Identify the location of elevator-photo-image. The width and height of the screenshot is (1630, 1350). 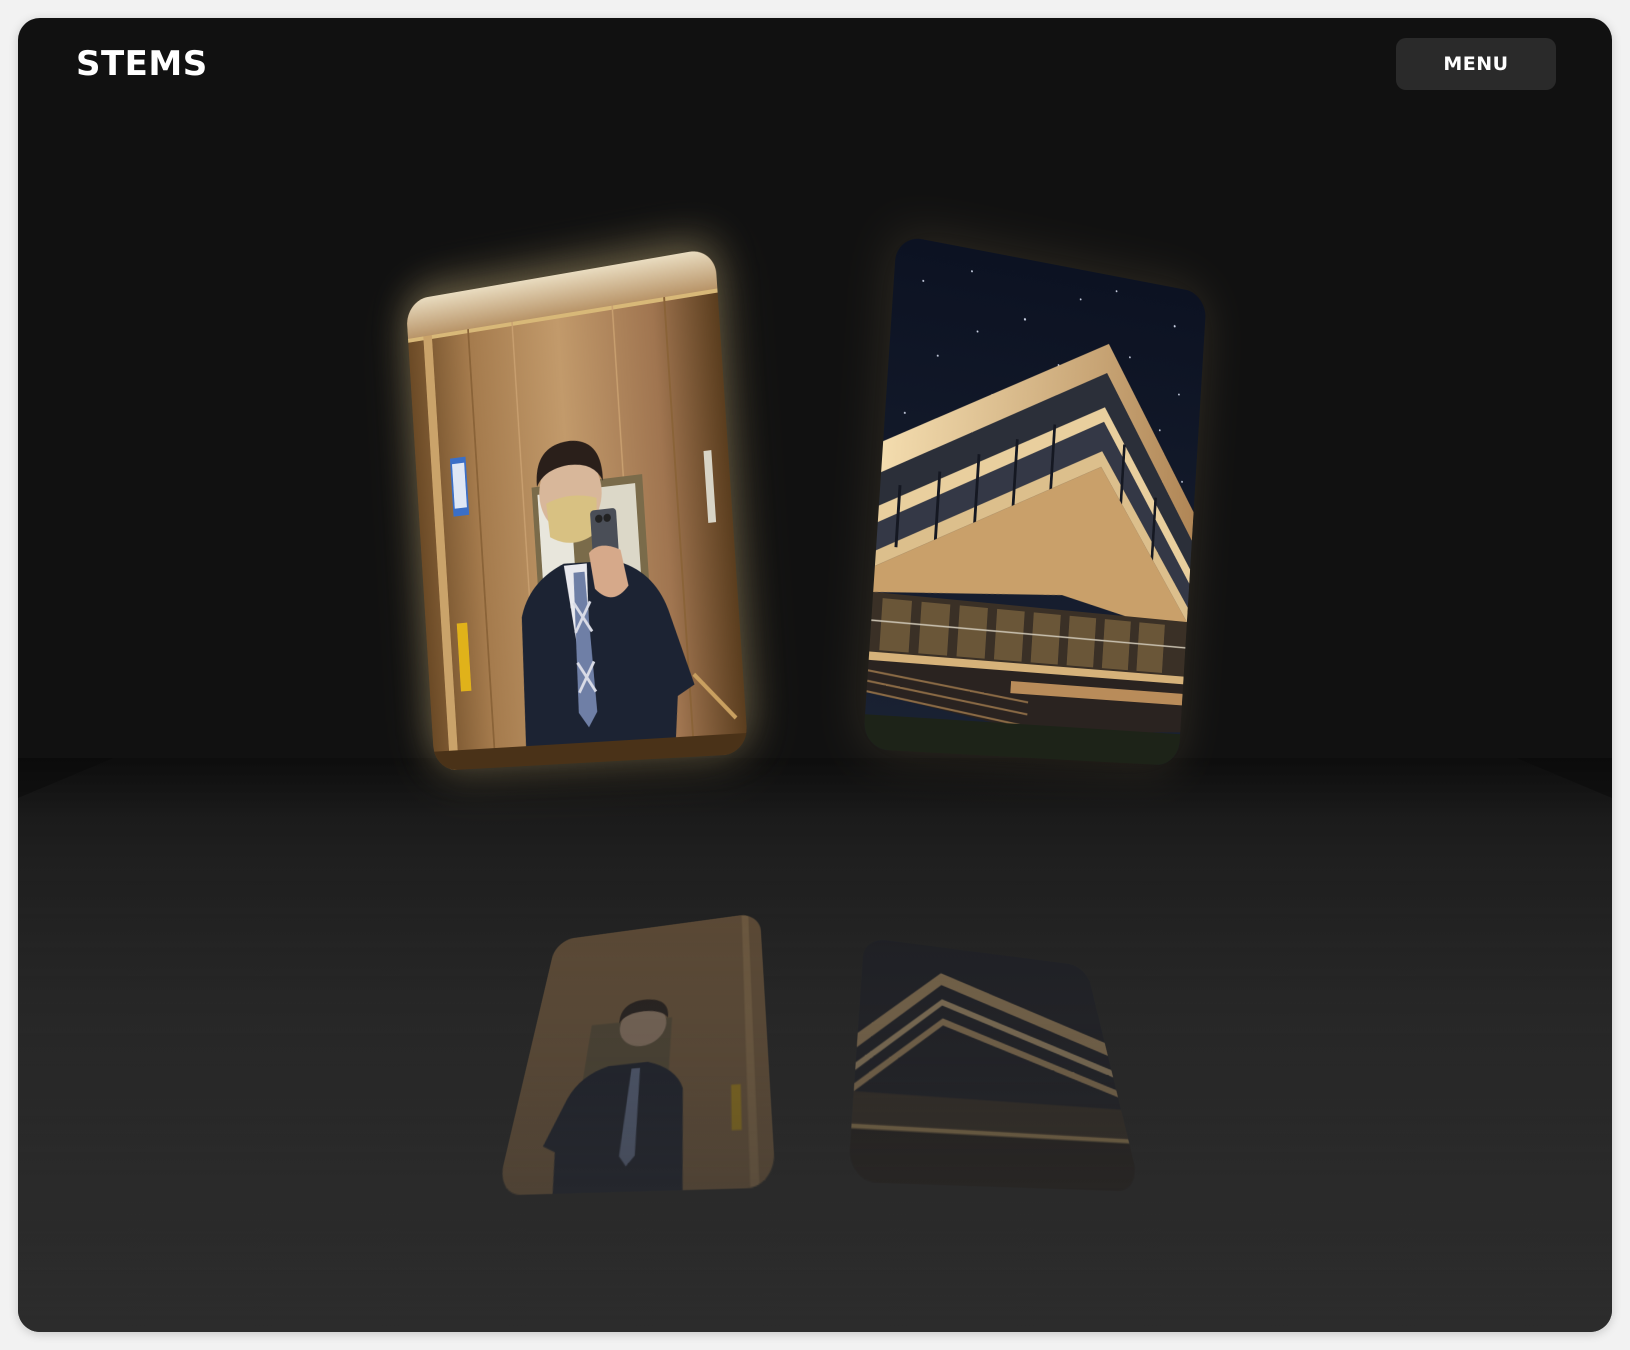
(577, 509).